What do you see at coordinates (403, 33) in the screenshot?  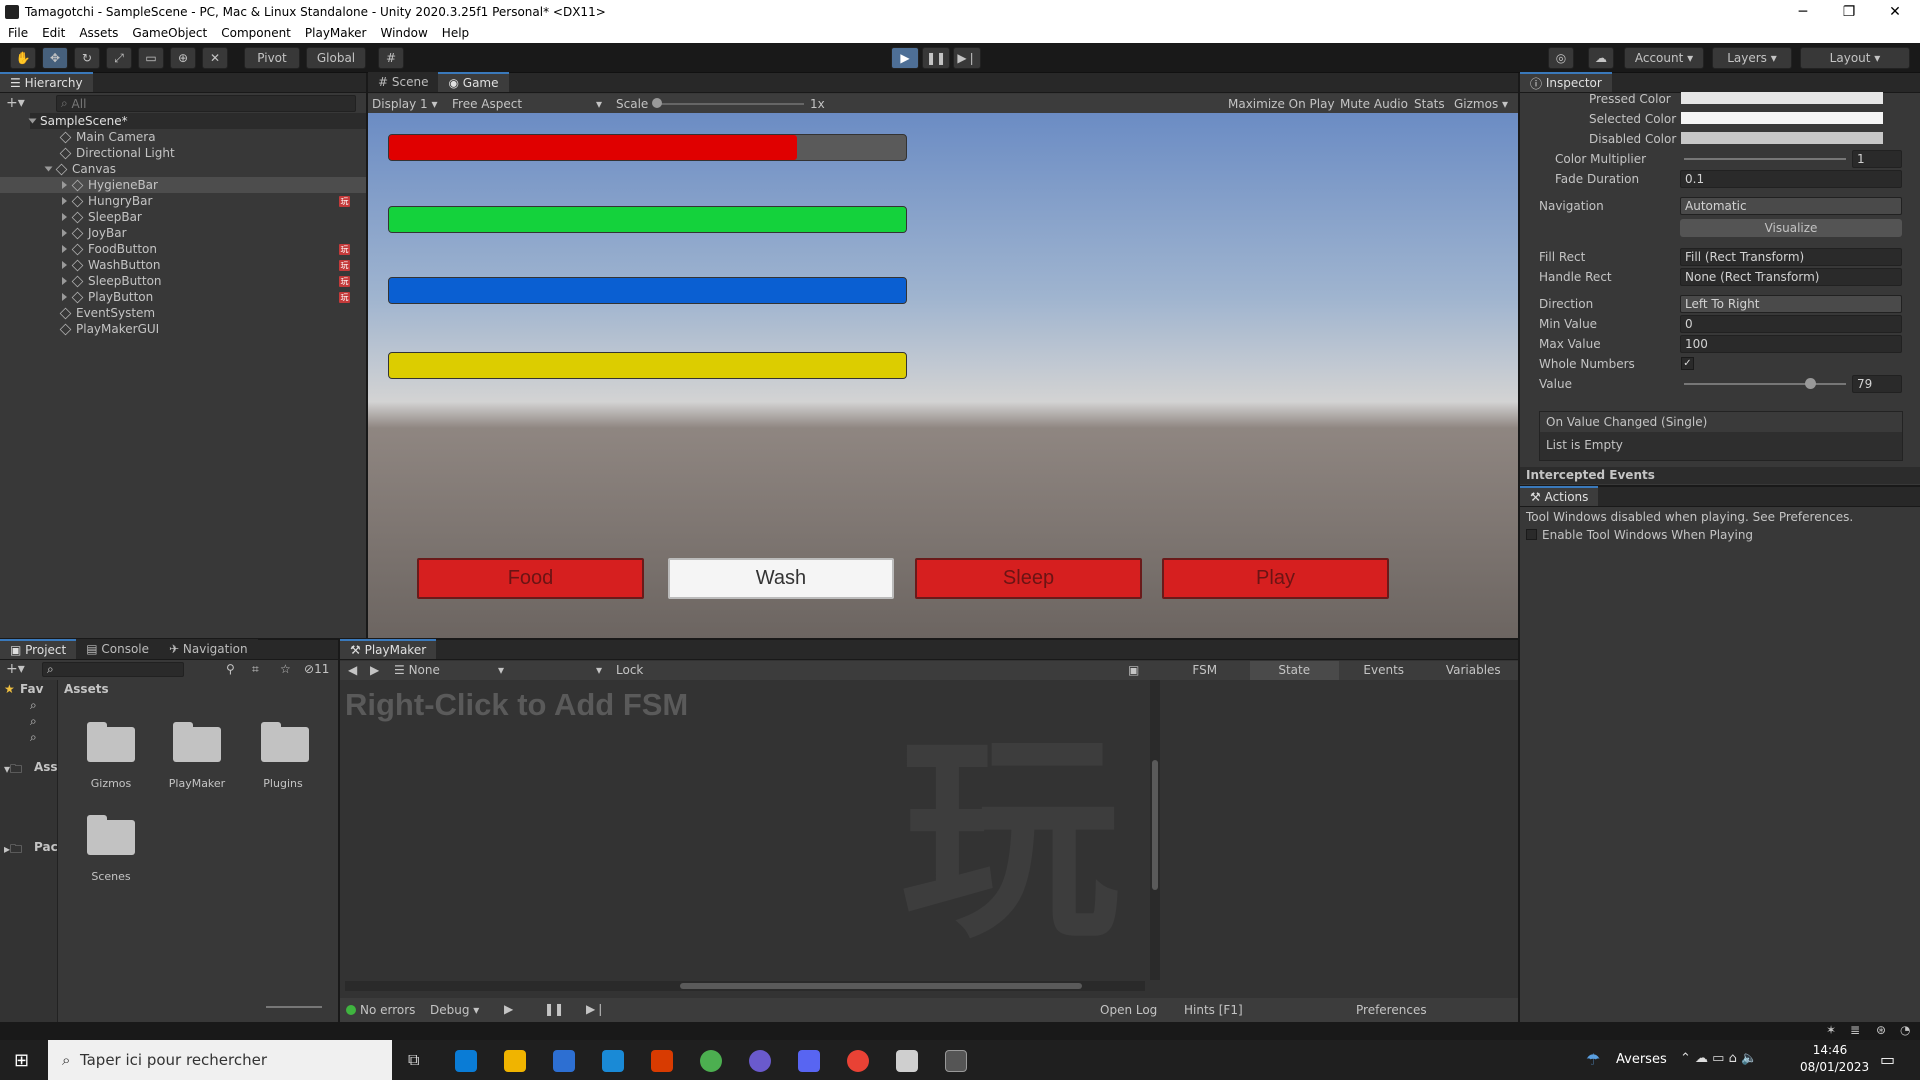 I see `menu-window: Window` at bounding box center [403, 33].